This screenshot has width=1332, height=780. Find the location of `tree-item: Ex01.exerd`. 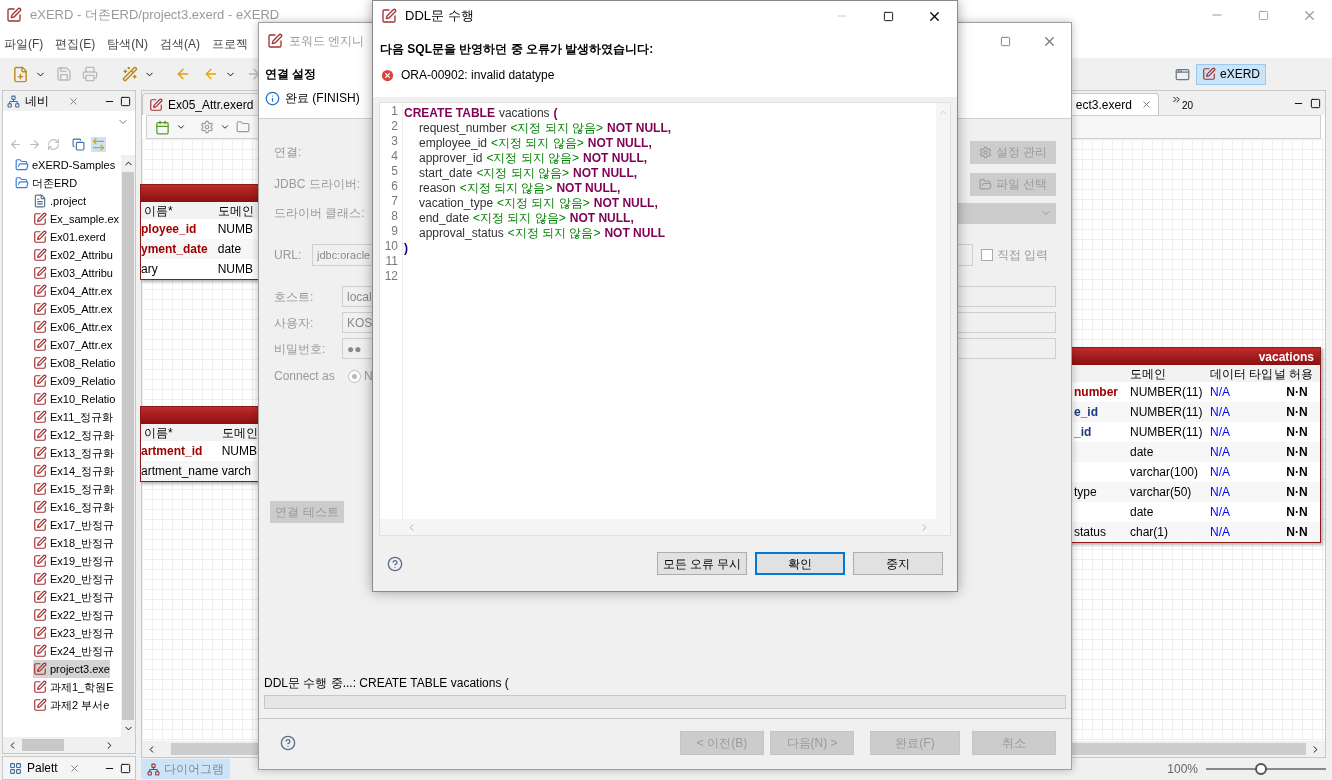

tree-item: Ex01.exerd is located at coordinates (69, 237).